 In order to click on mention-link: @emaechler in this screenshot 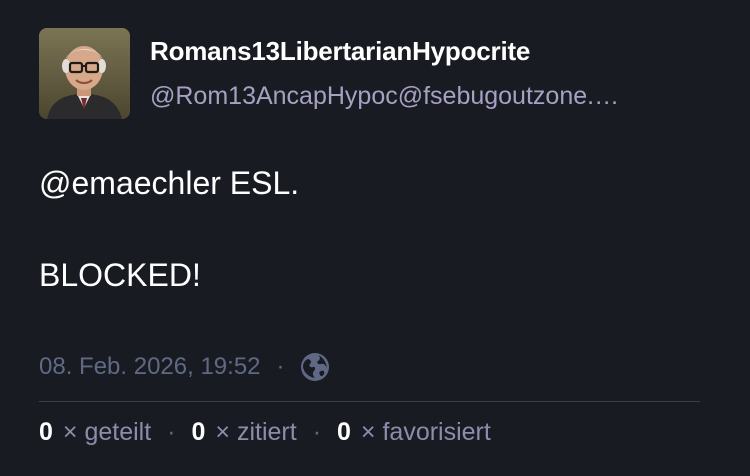, I will do `click(130, 183)`.